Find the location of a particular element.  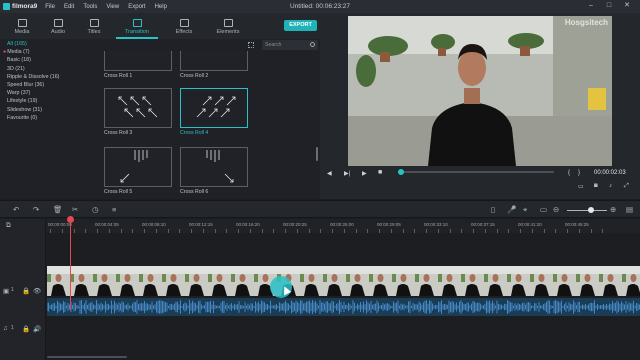

tab-transition: Transition is located at coordinates (137, 29).